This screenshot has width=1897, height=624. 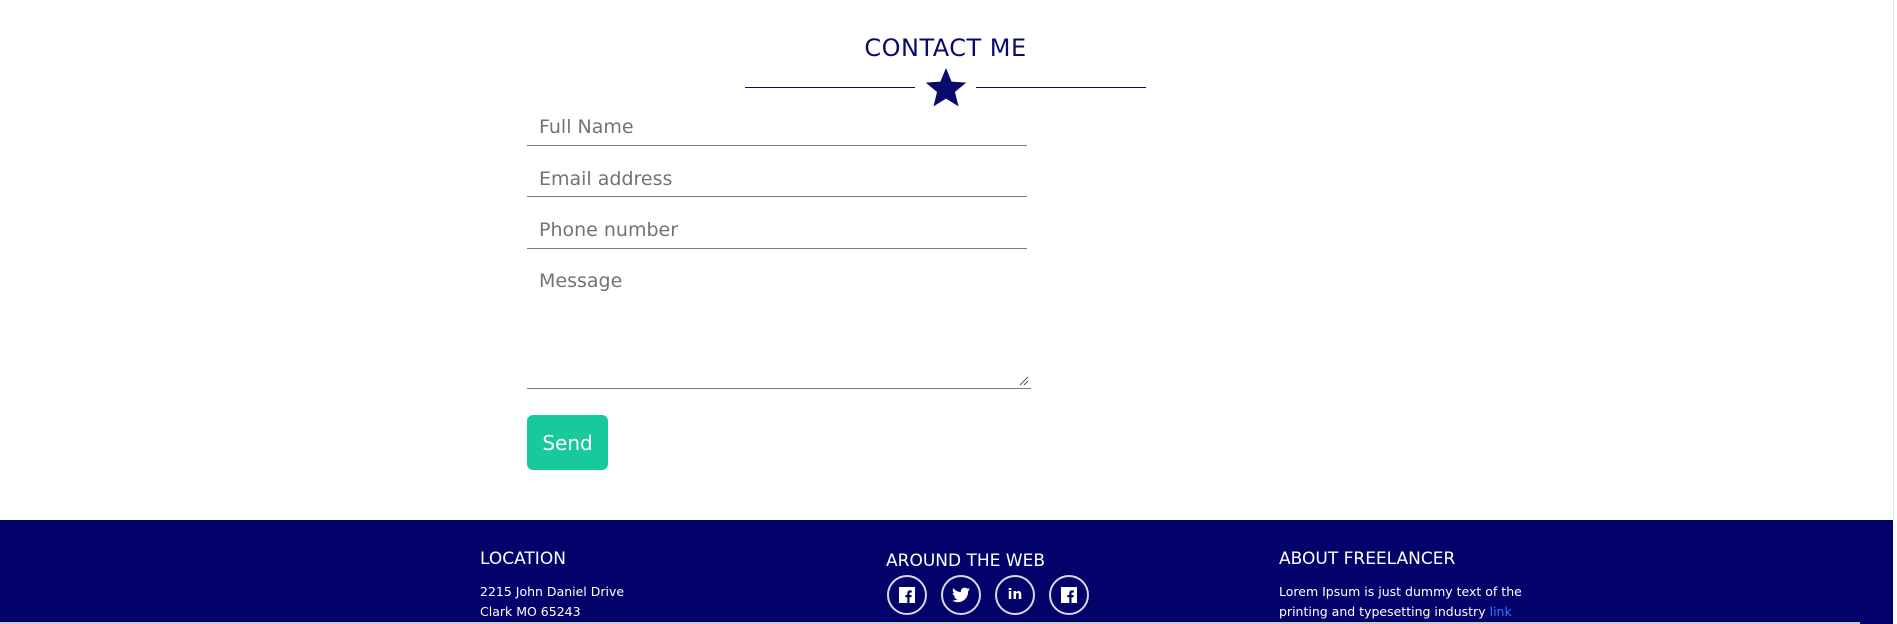 I want to click on location-address-line1: 2215 John Daniel Drive, so click(x=552, y=591).